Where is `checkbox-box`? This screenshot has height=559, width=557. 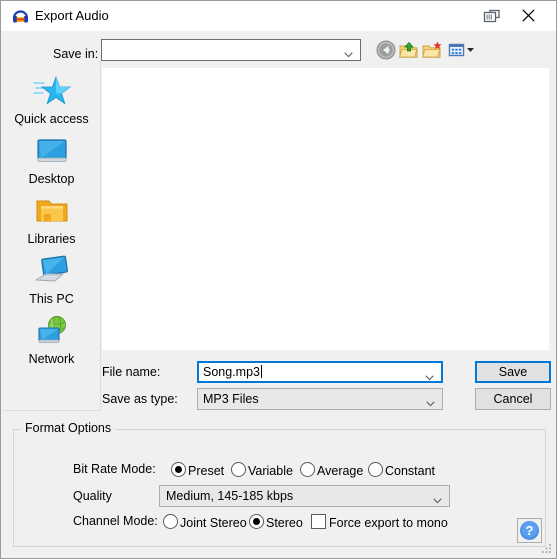
checkbox-box is located at coordinates (318, 521).